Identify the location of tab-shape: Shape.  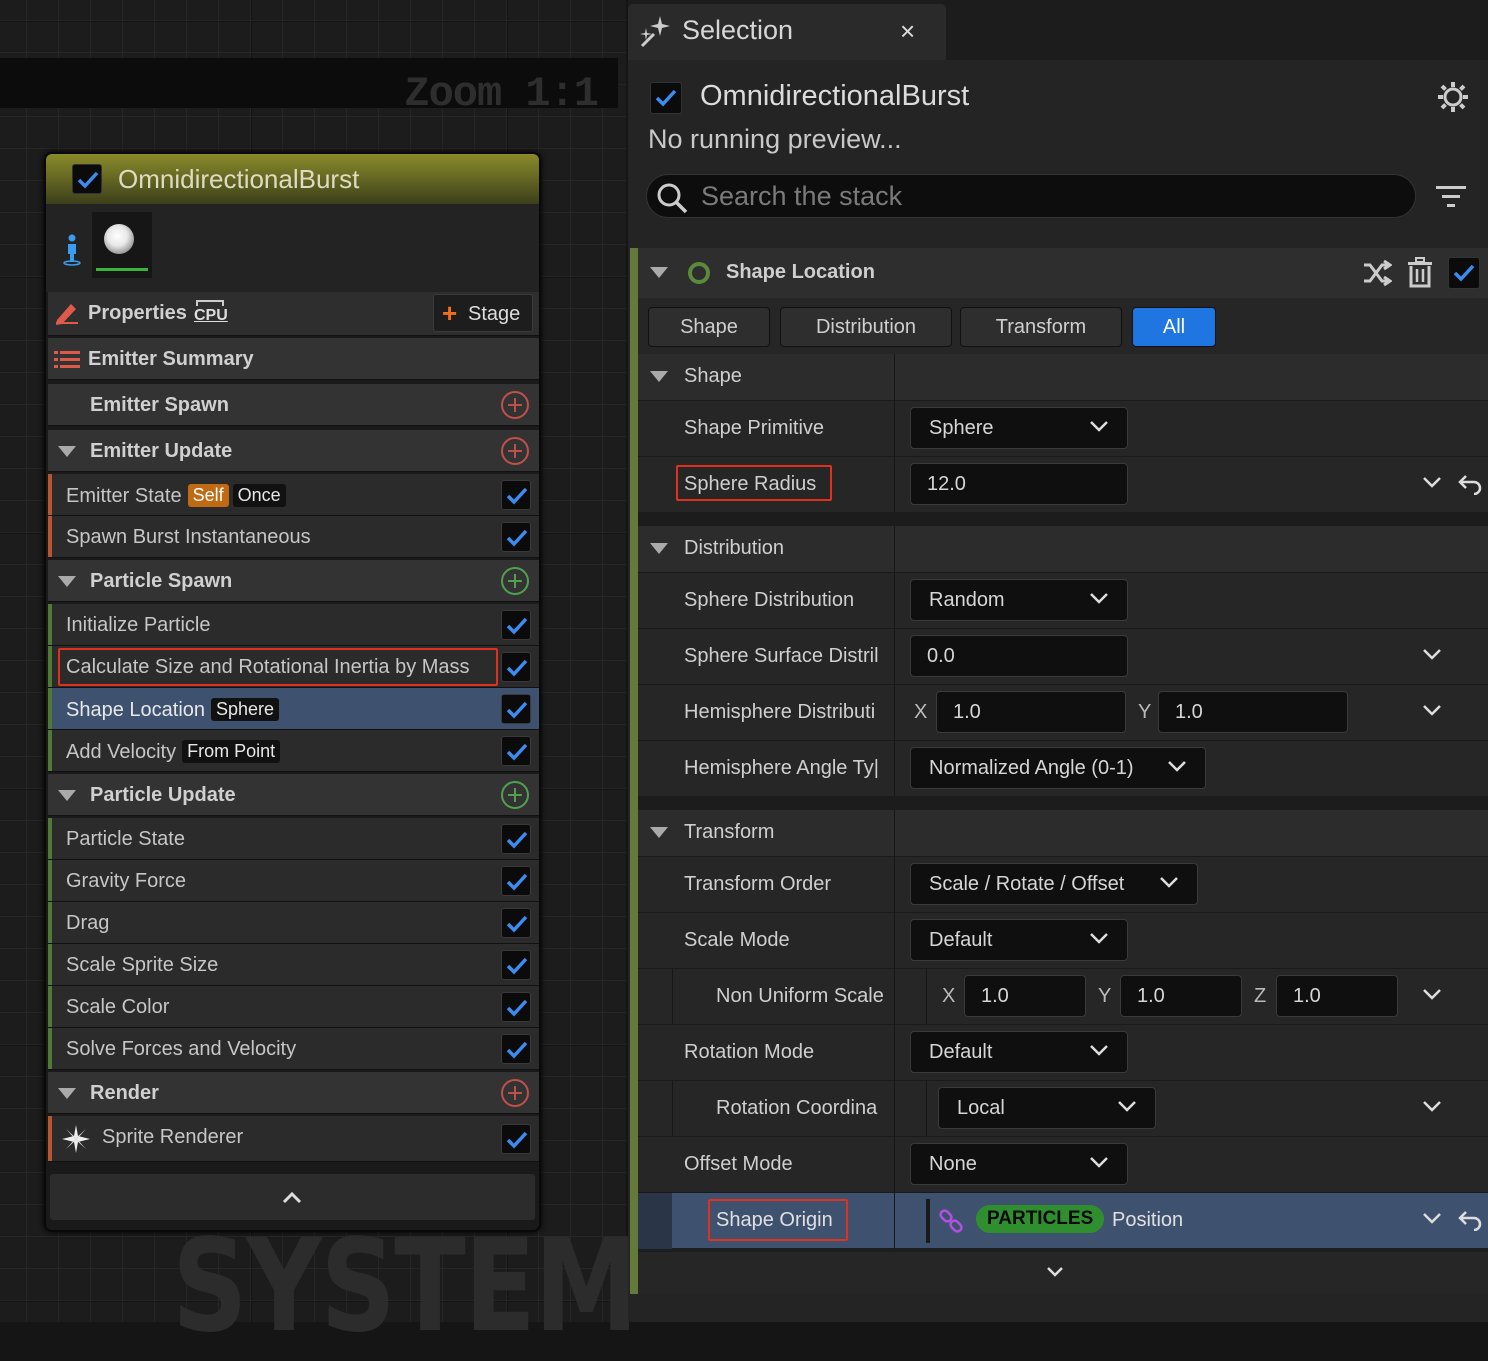
(709, 327).